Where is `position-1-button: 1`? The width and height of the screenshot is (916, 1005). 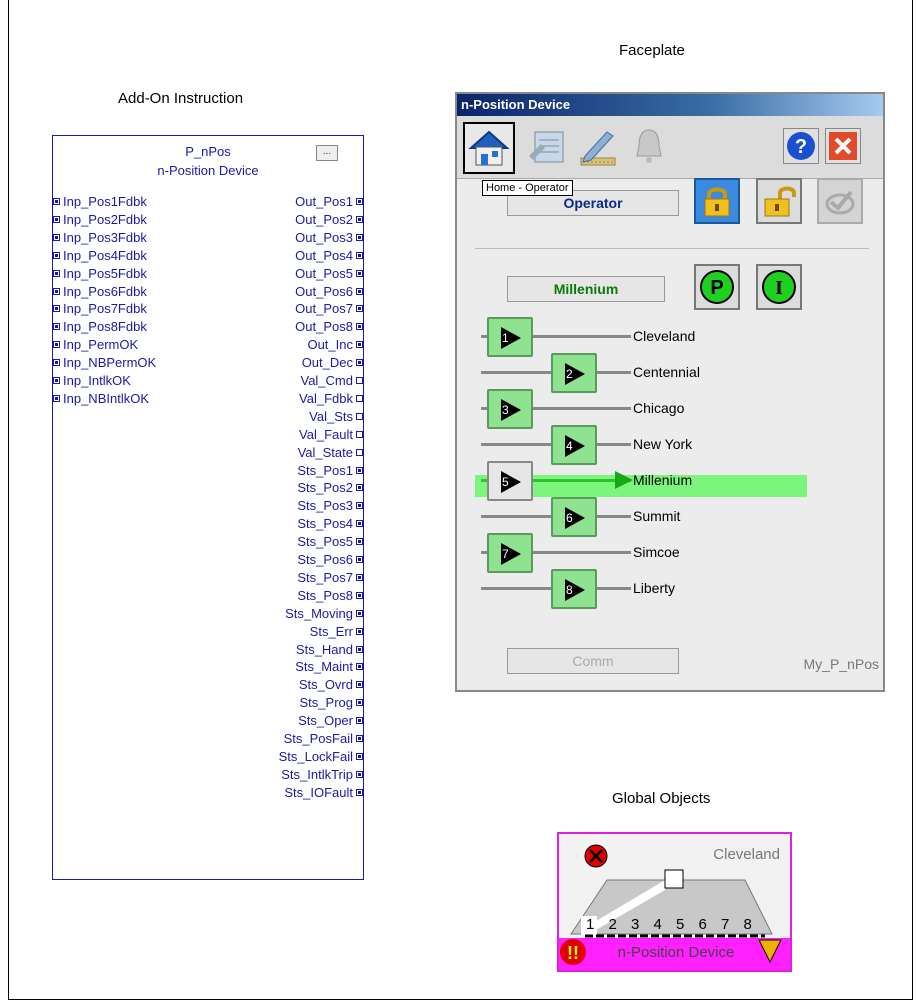
position-1-button: 1 is located at coordinates (510, 337).